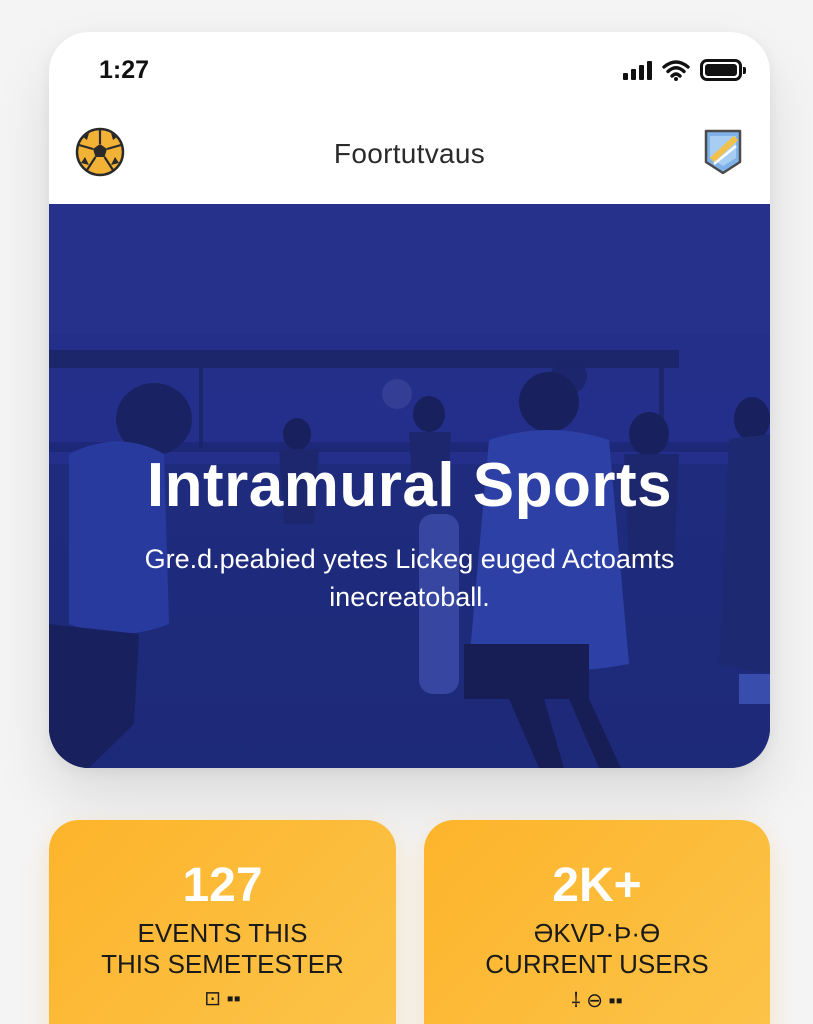 The image size is (813, 1024). What do you see at coordinates (597, 1001) in the screenshot?
I see `users-footer-glyphs: ⸸ ⊖ ▪▪` at bounding box center [597, 1001].